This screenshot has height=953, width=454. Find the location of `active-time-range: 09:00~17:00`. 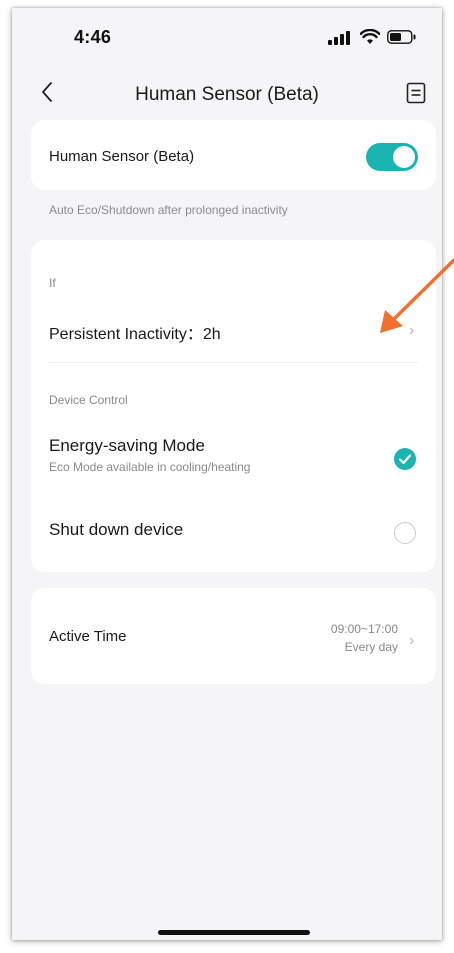

active-time-range: 09:00~17:00 is located at coordinates (364, 629).